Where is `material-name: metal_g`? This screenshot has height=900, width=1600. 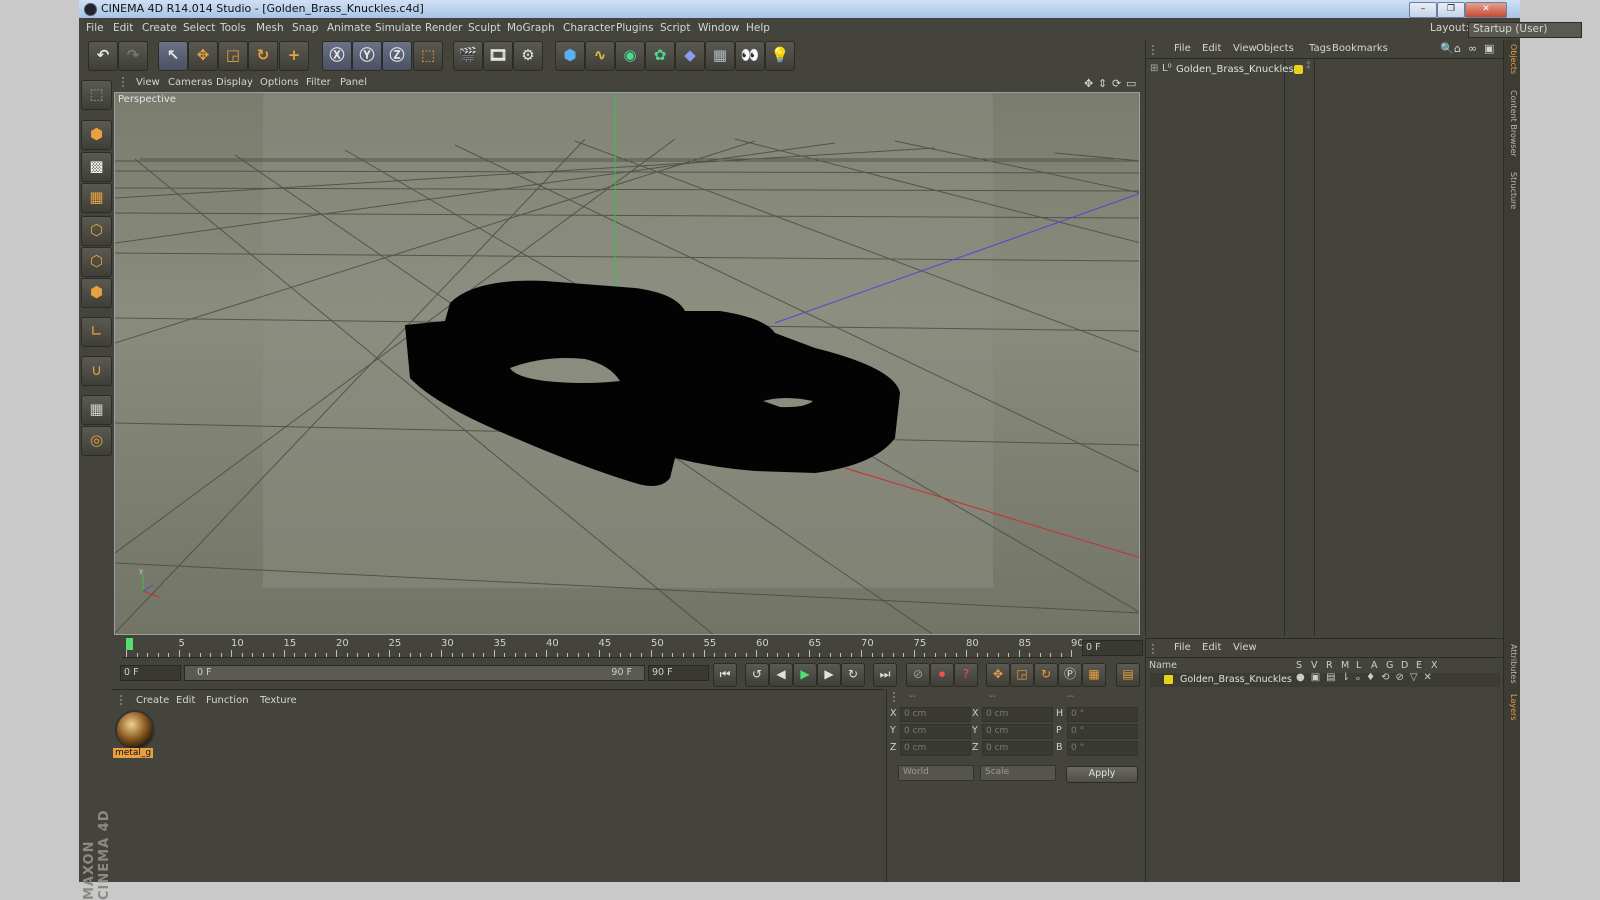
material-name: metal_g is located at coordinates (133, 753).